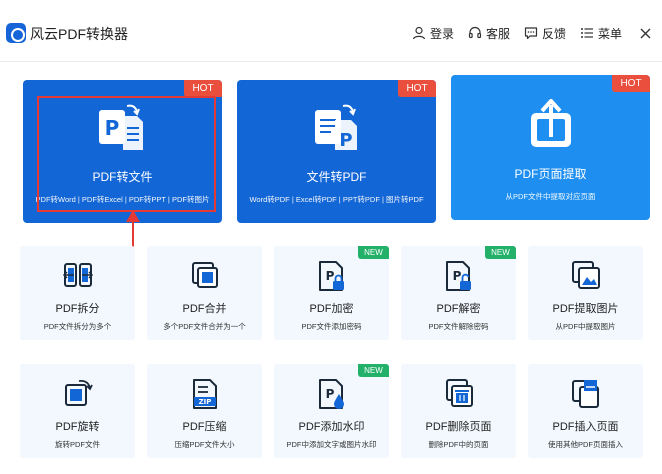  I want to click on tool-pdf-encrypt: NEW P PDF加密 PDF文件添加密码, so click(331, 293).